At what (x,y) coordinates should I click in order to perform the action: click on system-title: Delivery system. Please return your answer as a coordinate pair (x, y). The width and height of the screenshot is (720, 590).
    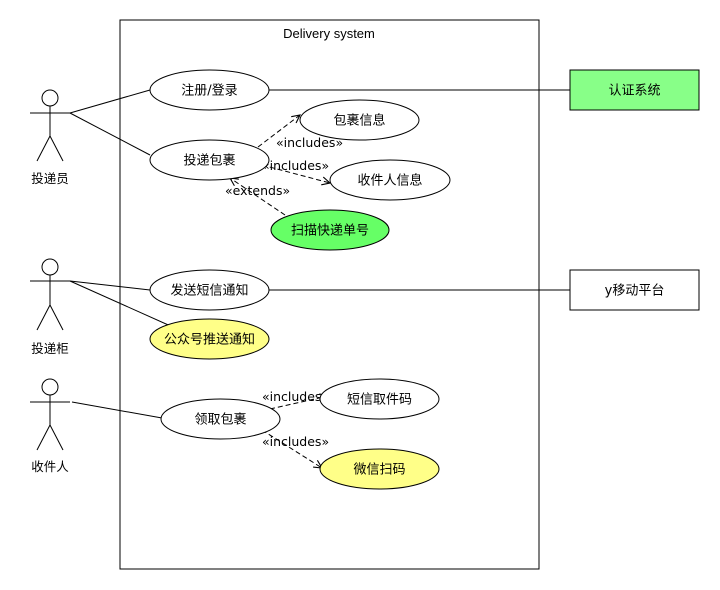
    Looking at the image, I should click on (329, 33).